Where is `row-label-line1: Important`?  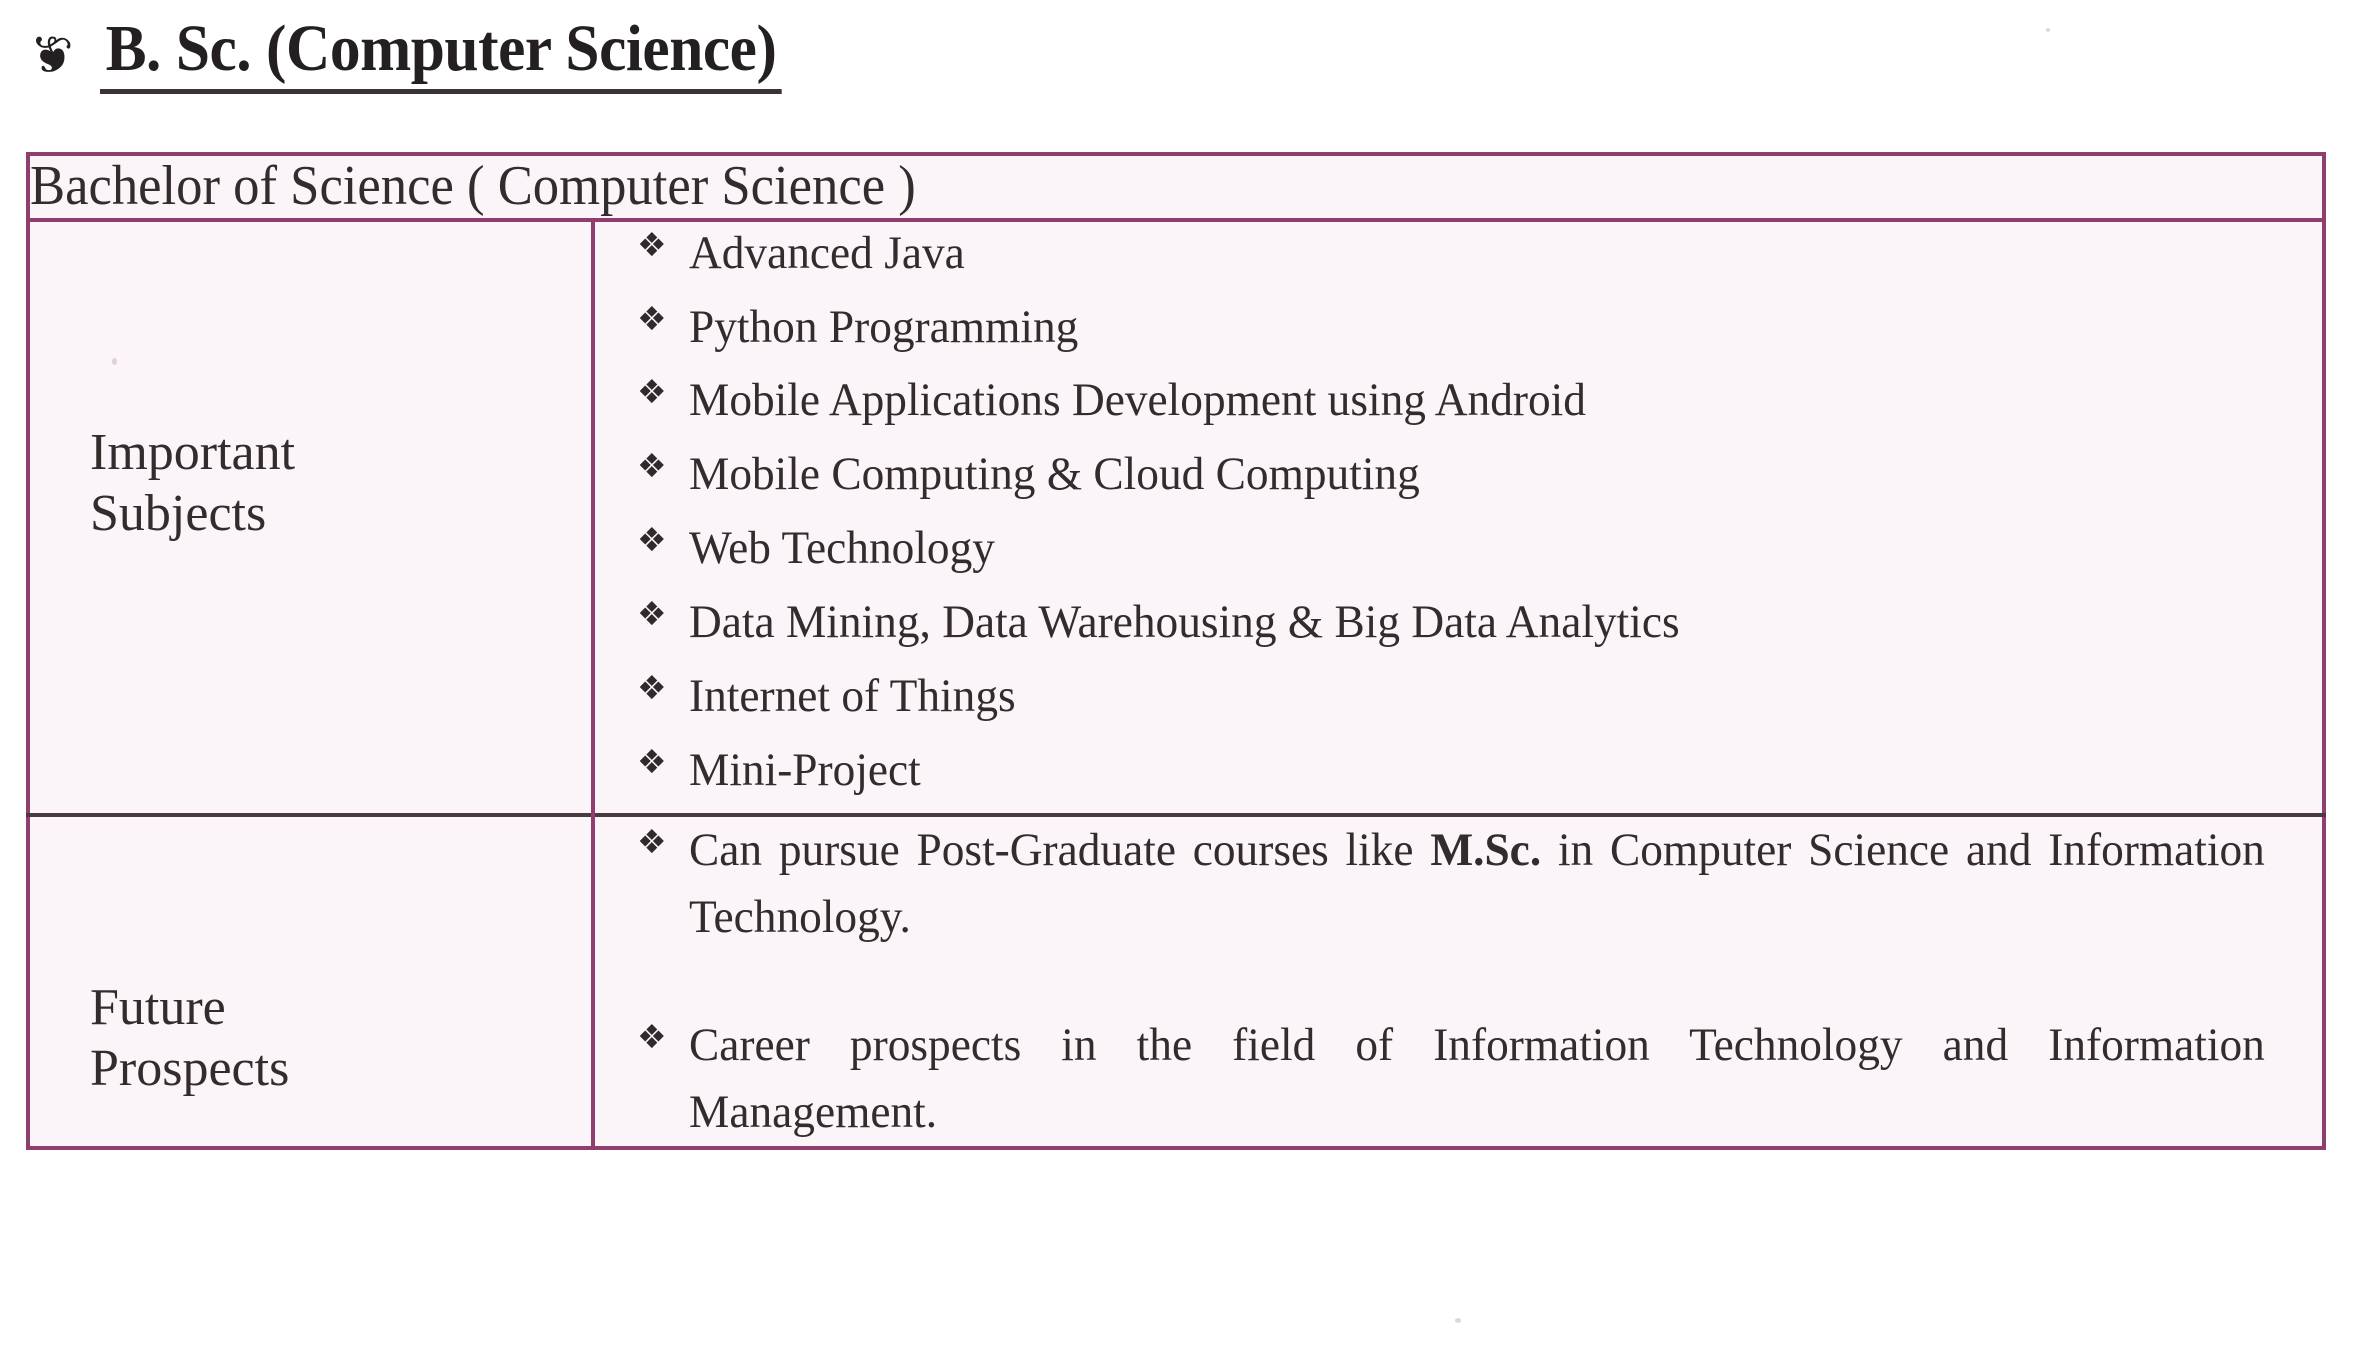
row-label-line1: Important is located at coordinates (193, 452).